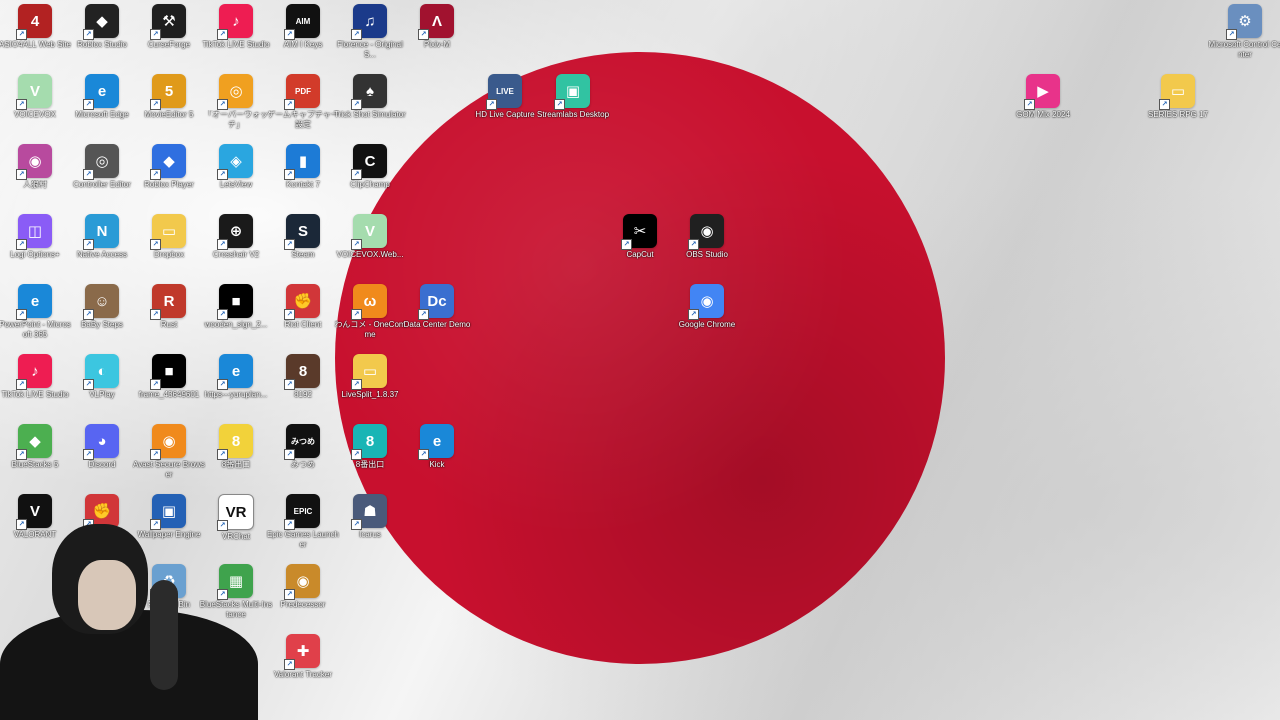 This screenshot has width=1280, height=720. What do you see at coordinates (370, 184) in the screenshot?
I see `desktop-icon-label: ClipChamp` at bounding box center [370, 184].